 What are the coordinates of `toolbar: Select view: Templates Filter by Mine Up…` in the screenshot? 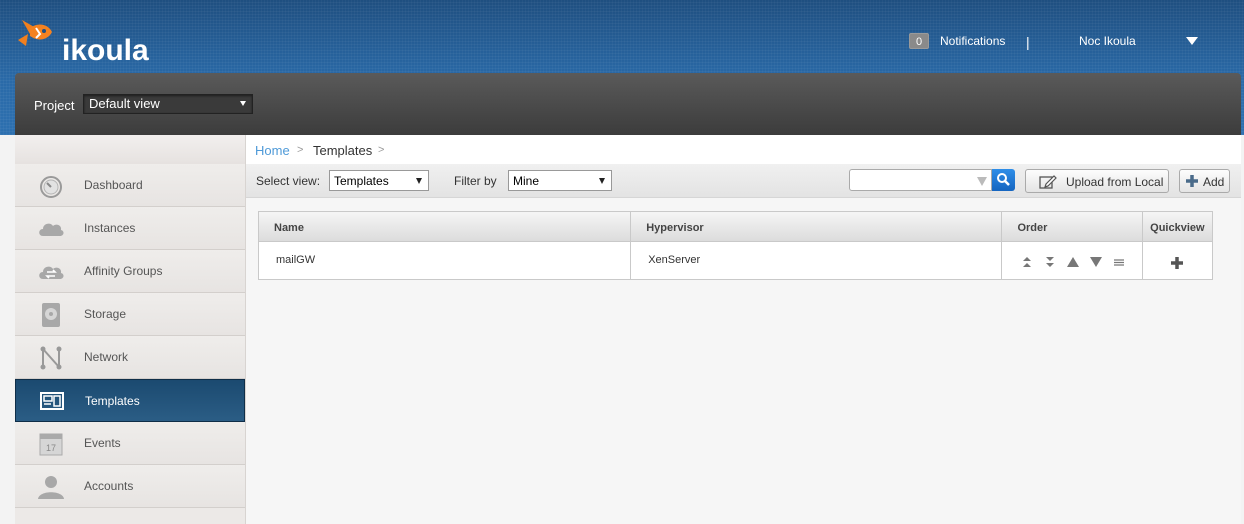 It's located at (743, 181).